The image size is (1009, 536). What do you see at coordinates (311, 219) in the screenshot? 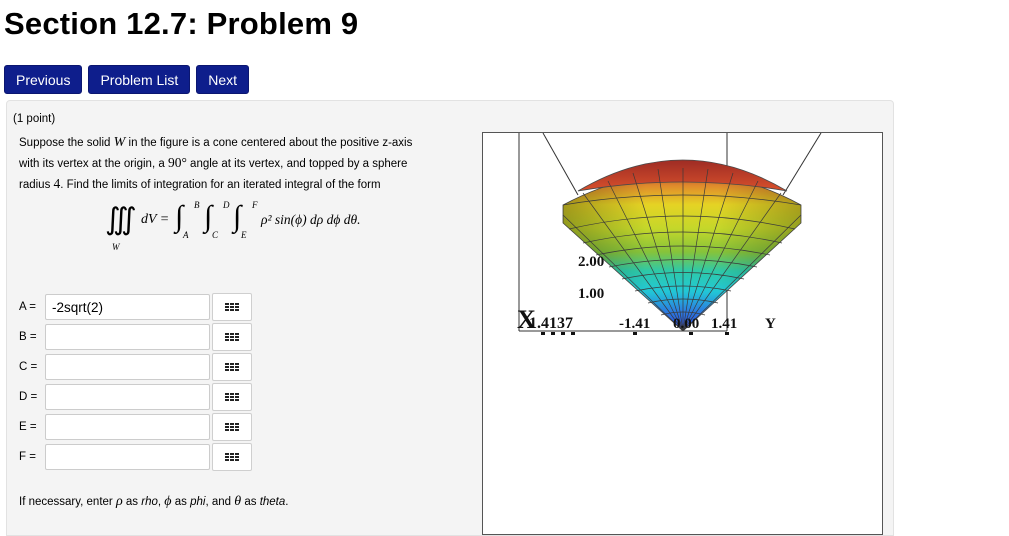
I see `integrand: ρ² sin(ϕ) dρ dϕ dθ.` at bounding box center [311, 219].